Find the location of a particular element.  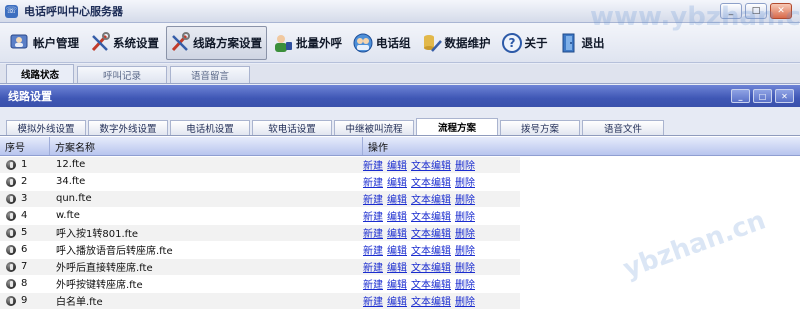

row-index: 7 is located at coordinates (24, 266).